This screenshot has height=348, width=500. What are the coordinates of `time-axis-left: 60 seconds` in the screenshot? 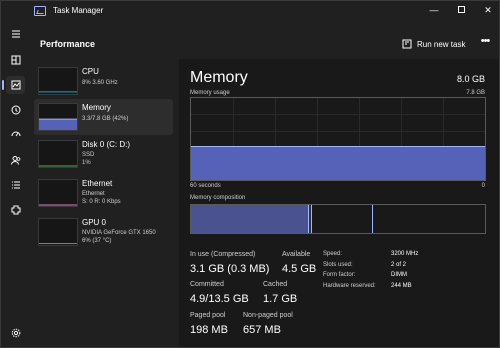 It's located at (205, 186).